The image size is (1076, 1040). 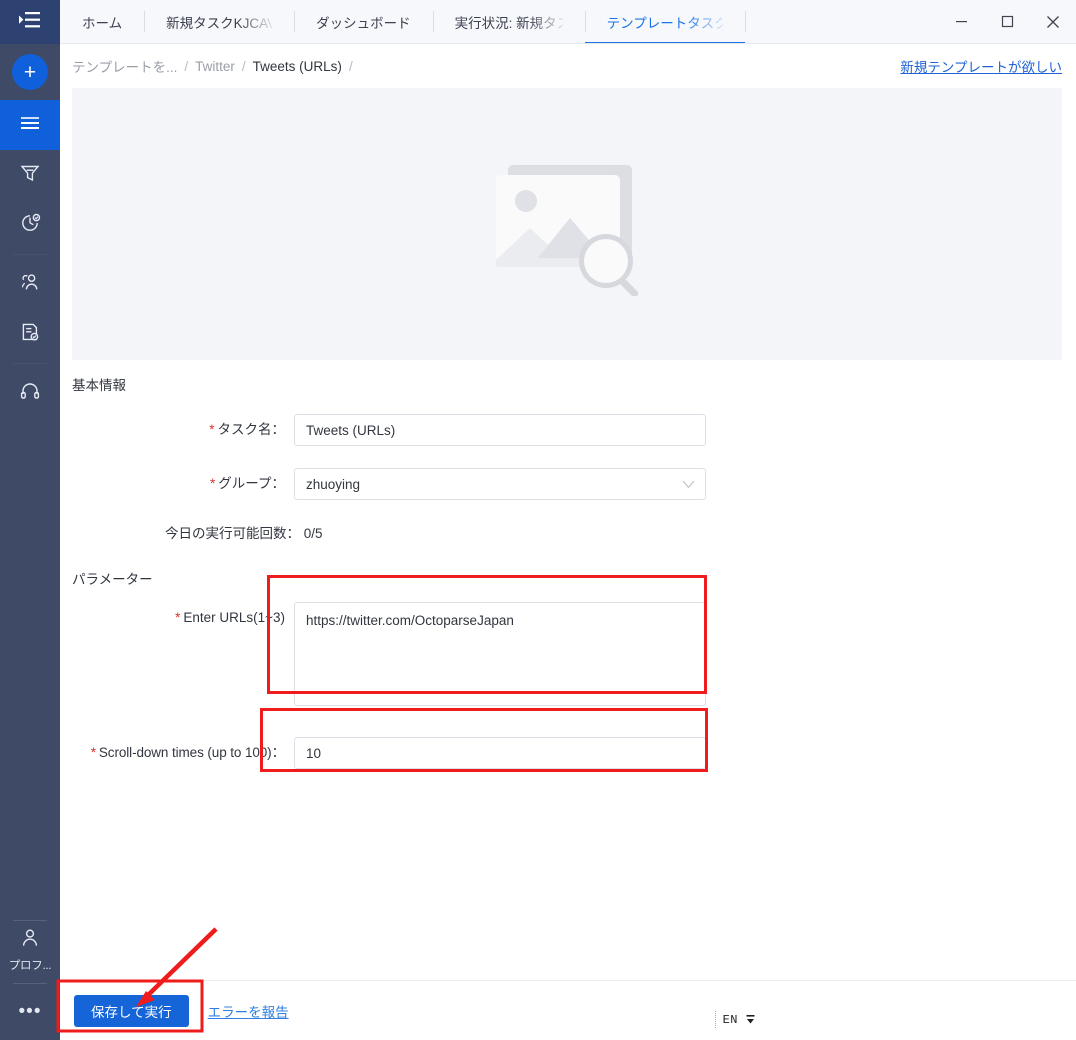 I want to click on request-new-template-link: 新規テンプレートが欲しい, so click(x=981, y=66).